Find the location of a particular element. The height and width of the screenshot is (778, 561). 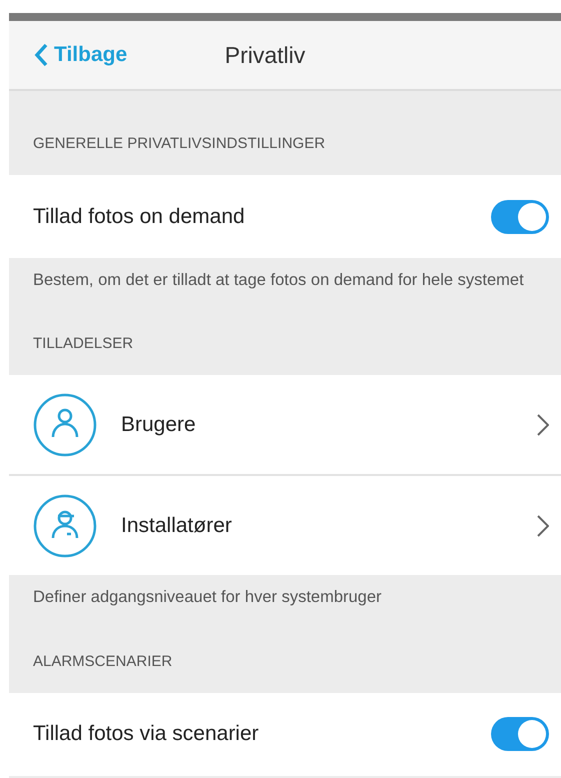

page-title: Privatliv is located at coordinates (265, 55).